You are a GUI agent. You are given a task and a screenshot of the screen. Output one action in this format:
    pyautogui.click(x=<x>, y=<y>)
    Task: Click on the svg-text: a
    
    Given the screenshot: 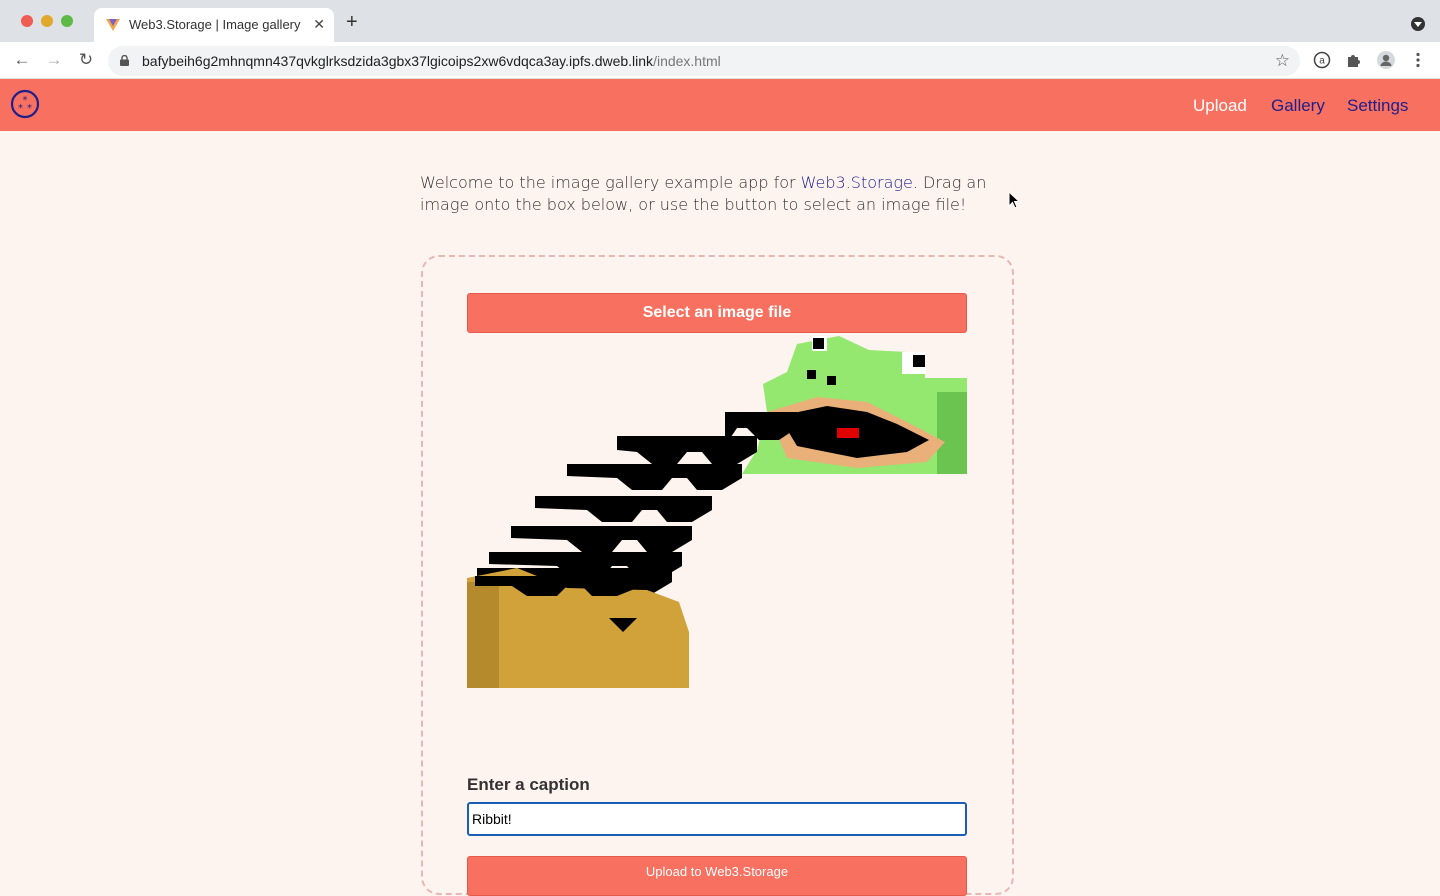 What is the action you would take?
    pyautogui.click(x=1322, y=61)
    